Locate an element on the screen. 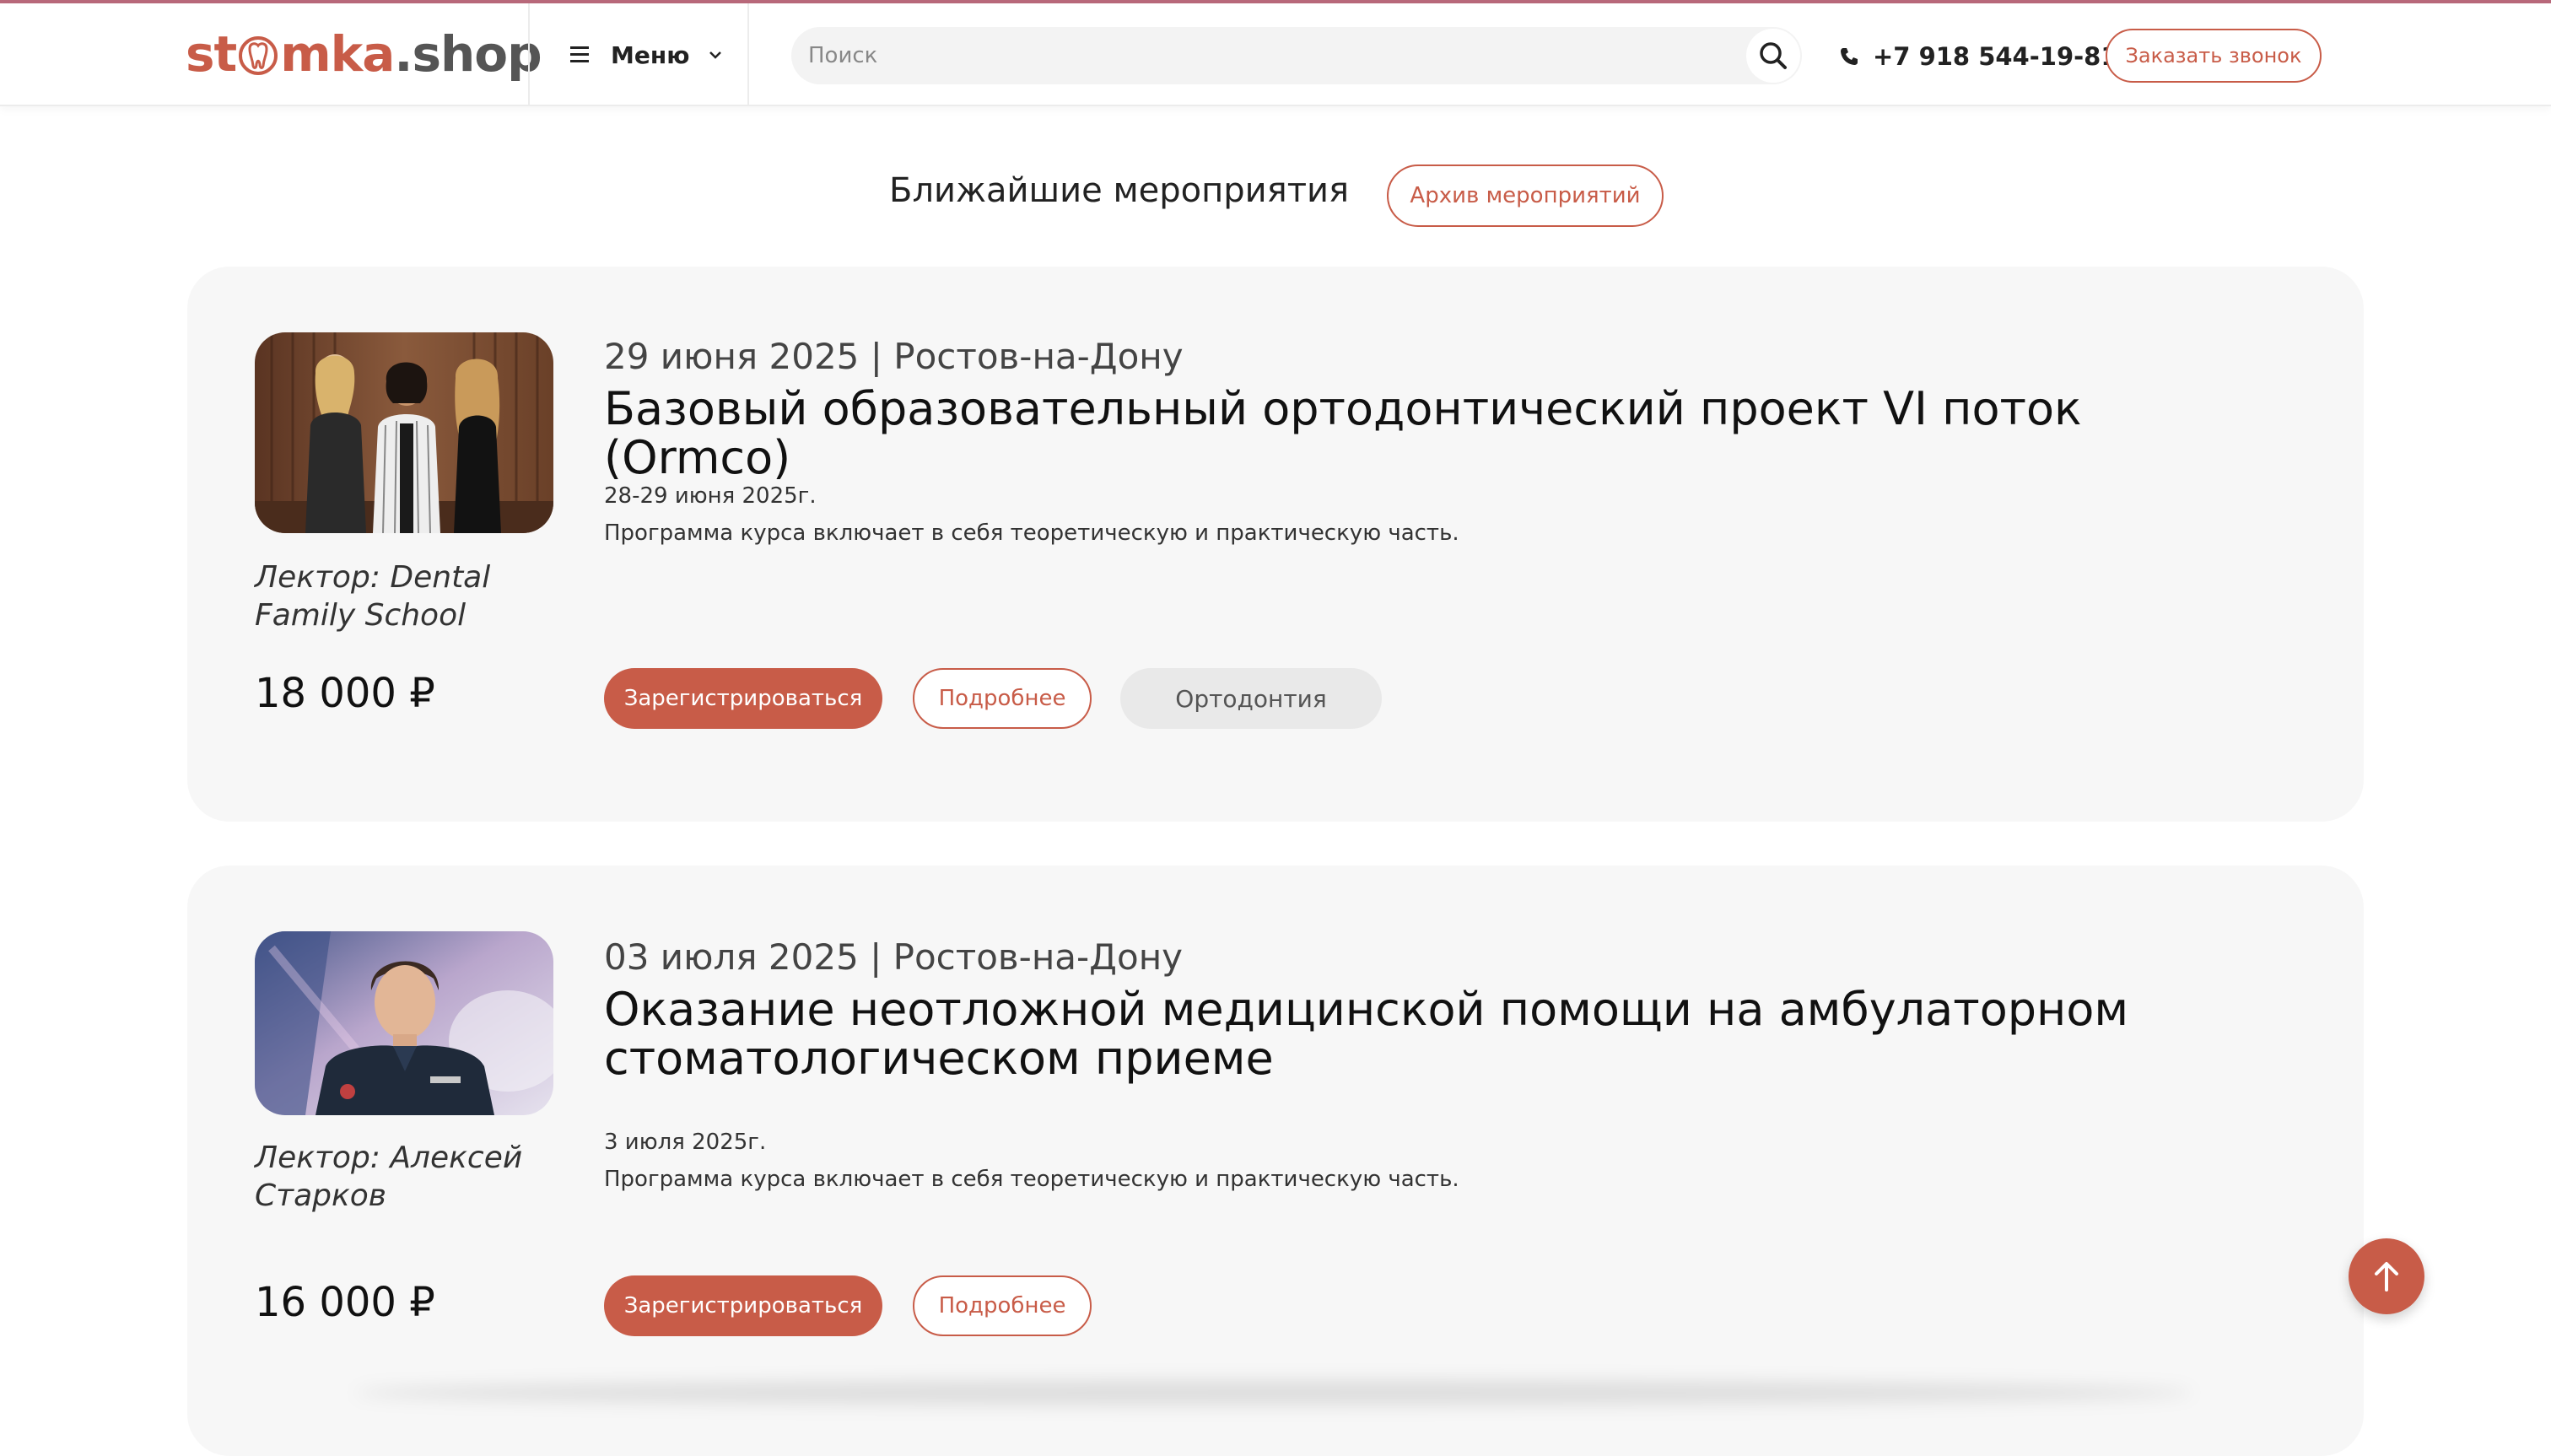 The height and width of the screenshot is (1456, 2551). hamburger-icon is located at coordinates (579, 54).